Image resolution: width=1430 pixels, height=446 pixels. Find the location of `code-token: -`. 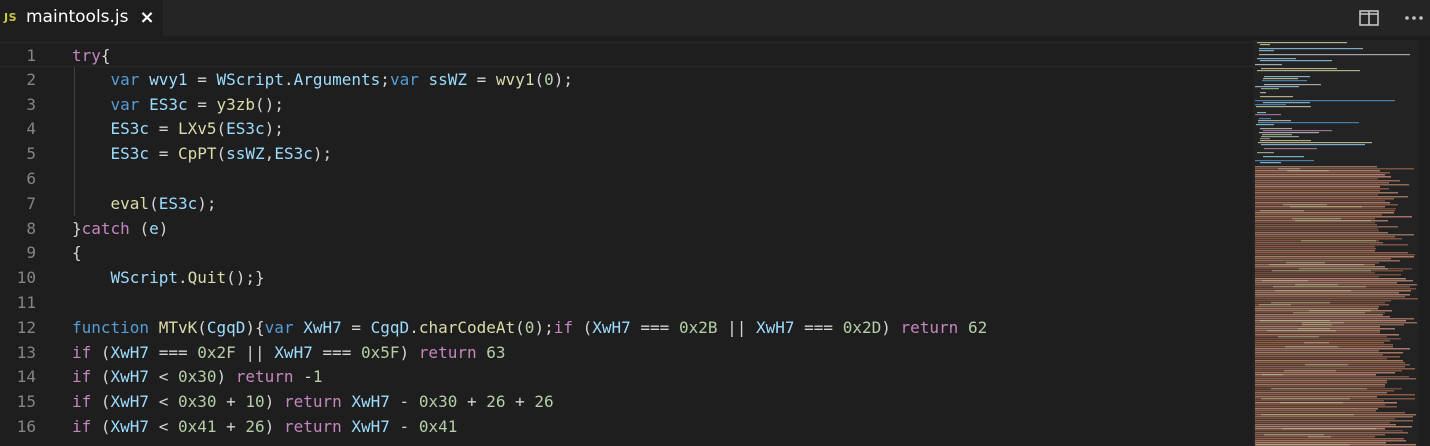

code-token: - is located at coordinates (404, 426).